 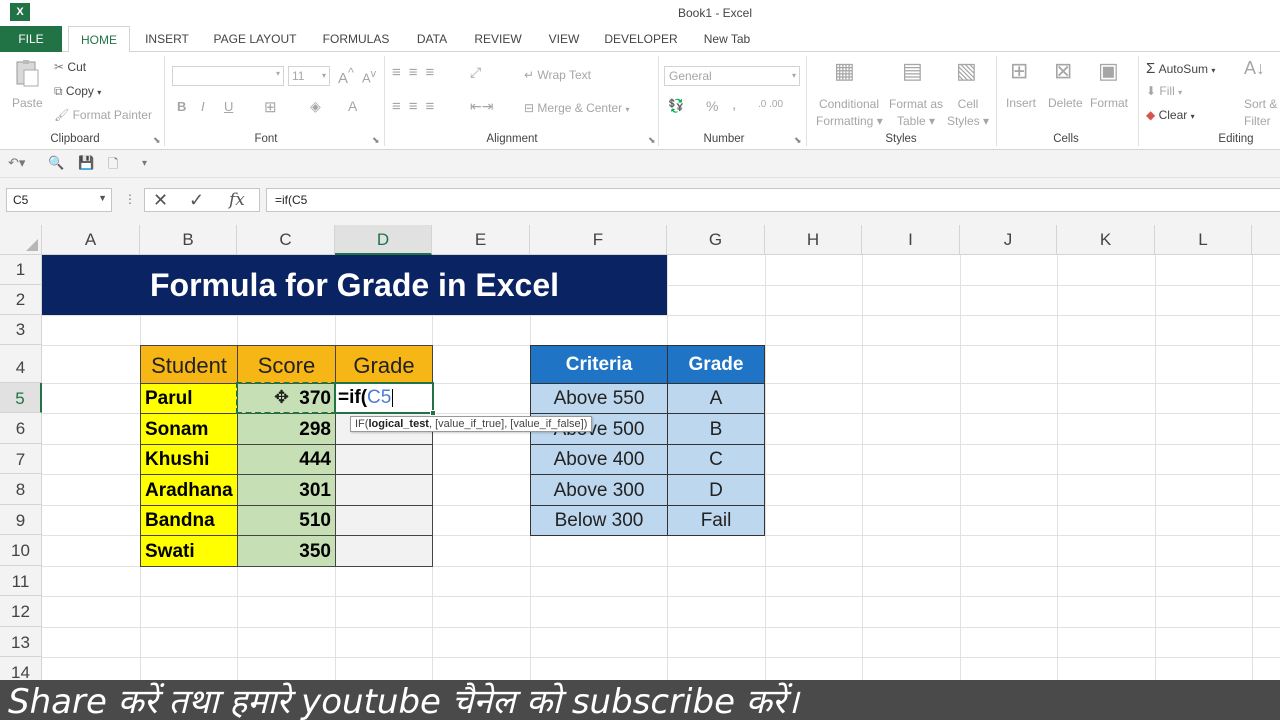 I want to click on row-header: 14, so click(x=21, y=668).